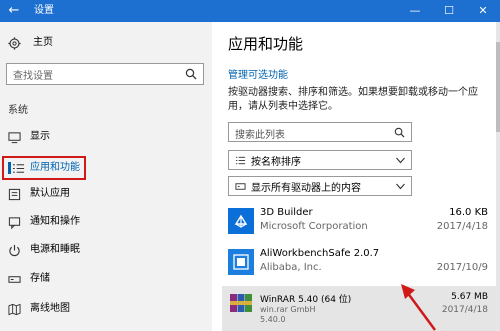  What do you see at coordinates (286, 212) in the screenshot?
I see `app-name: 3D Builder` at bounding box center [286, 212].